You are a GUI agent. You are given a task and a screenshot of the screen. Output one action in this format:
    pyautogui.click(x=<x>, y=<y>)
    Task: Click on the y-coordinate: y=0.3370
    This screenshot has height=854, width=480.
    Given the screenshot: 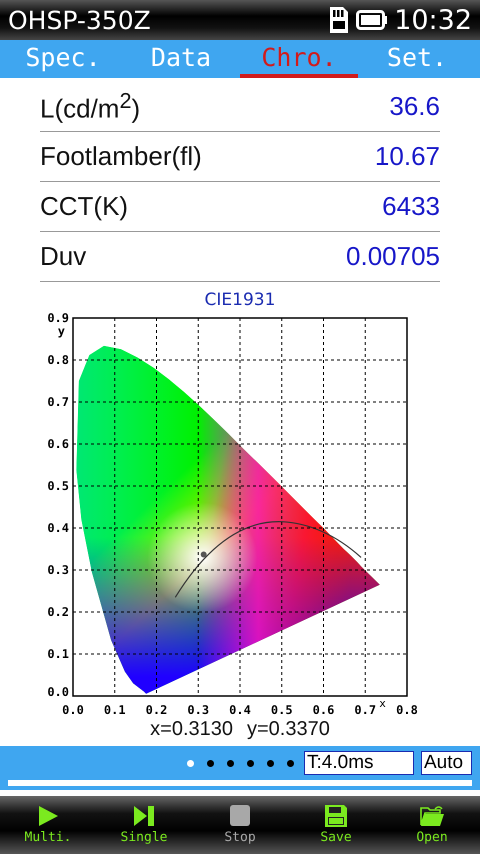 What is the action you would take?
    pyautogui.click(x=288, y=729)
    